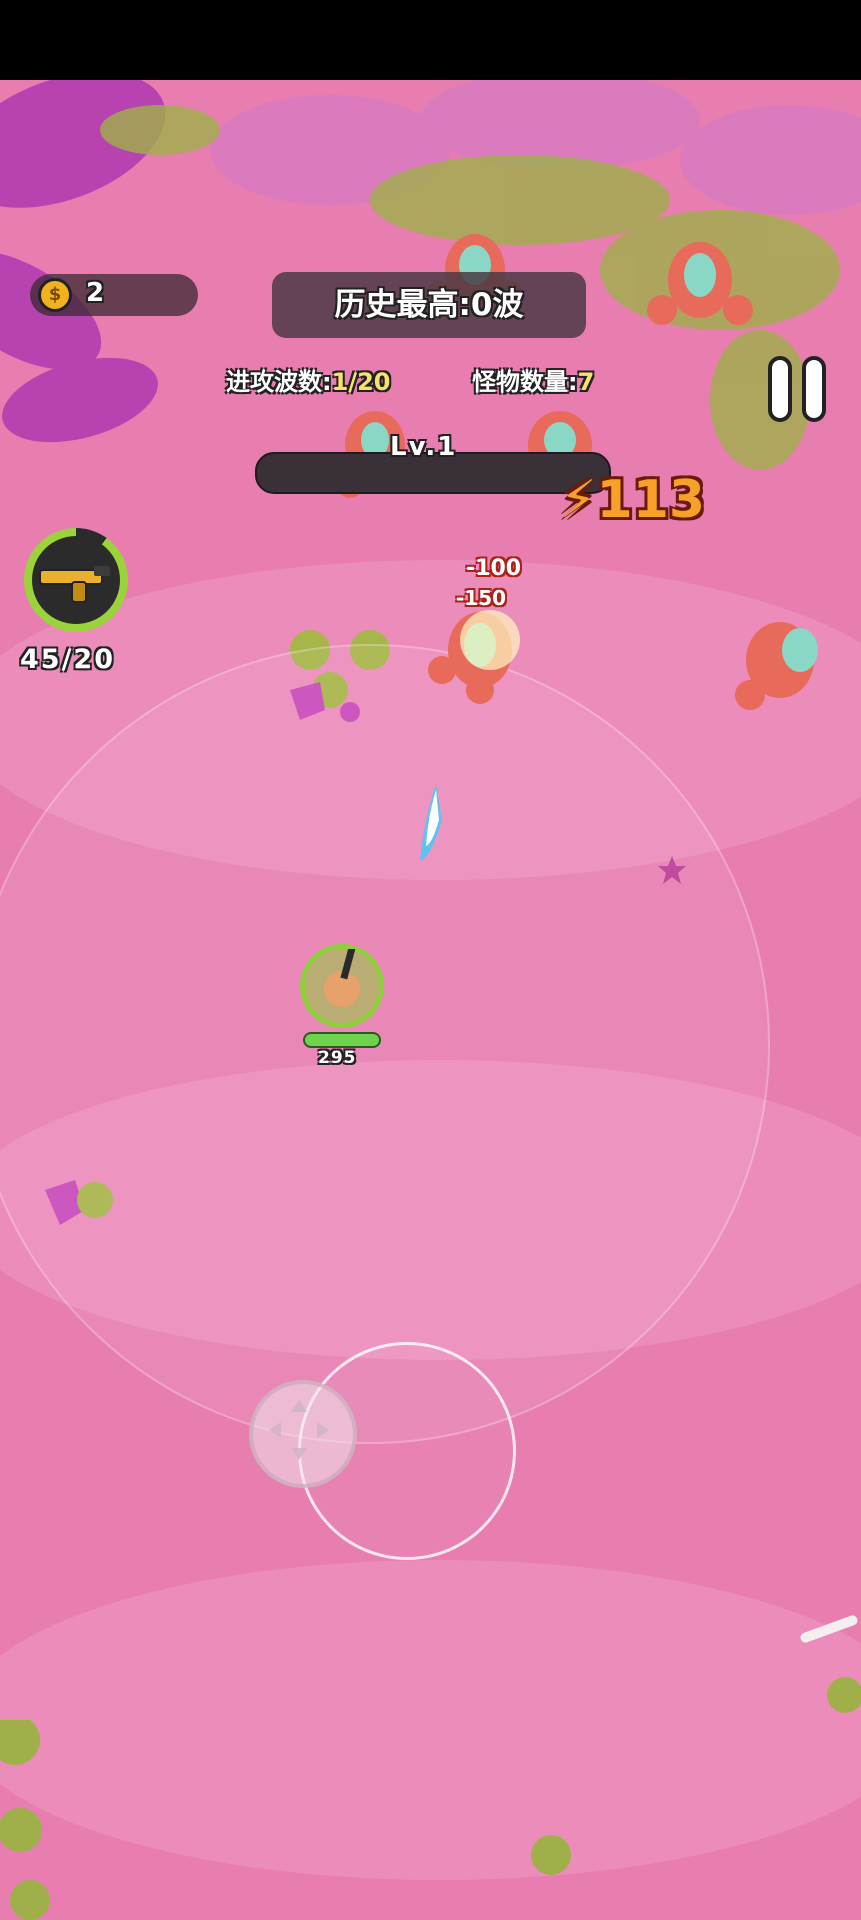 The height and width of the screenshot is (1920, 861). What do you see at coordinates (494, 568) in the screenshot?
I see `damage-number: -100` at bounding box center [494, 568].